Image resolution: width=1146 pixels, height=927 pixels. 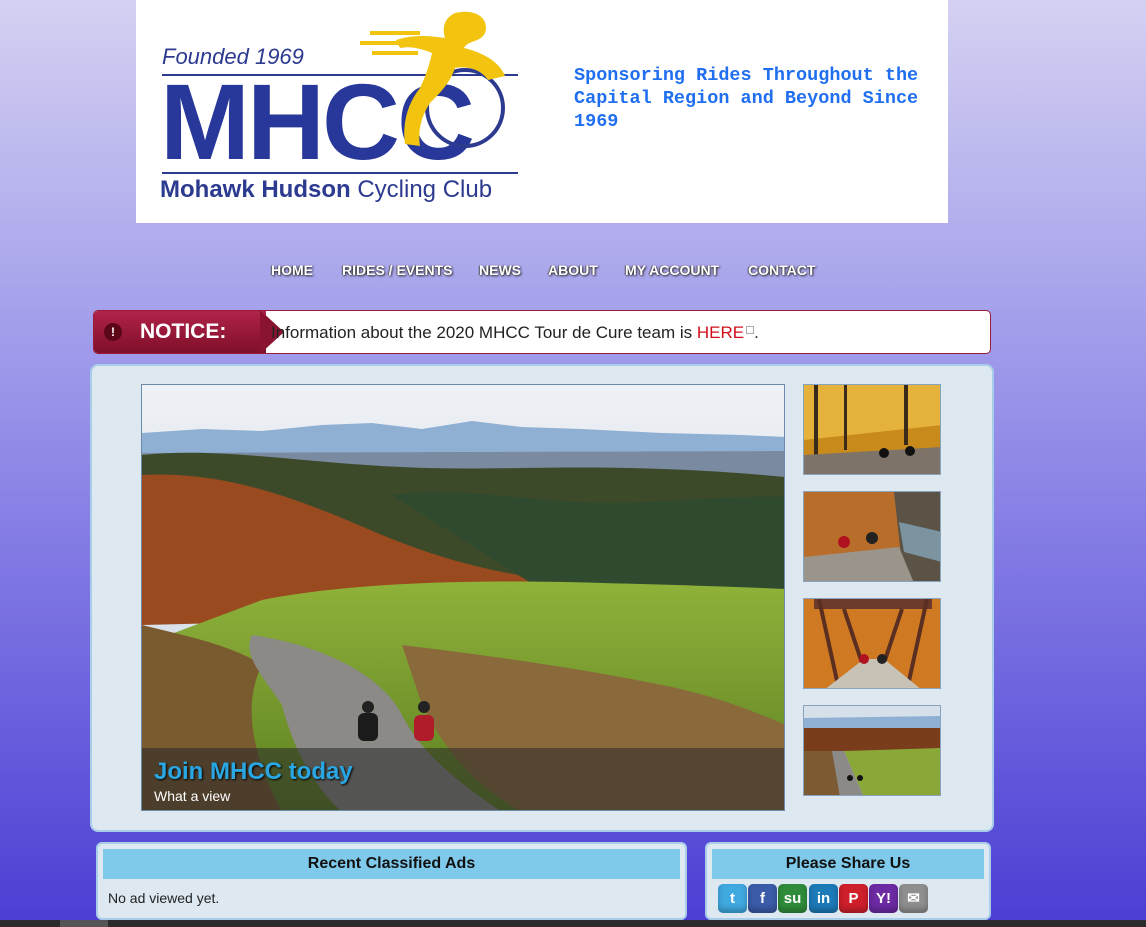 What do you see at coordinates (113, 332) in the screenshot?
I see `alert-icon: !` at bounding box center [113, 332].